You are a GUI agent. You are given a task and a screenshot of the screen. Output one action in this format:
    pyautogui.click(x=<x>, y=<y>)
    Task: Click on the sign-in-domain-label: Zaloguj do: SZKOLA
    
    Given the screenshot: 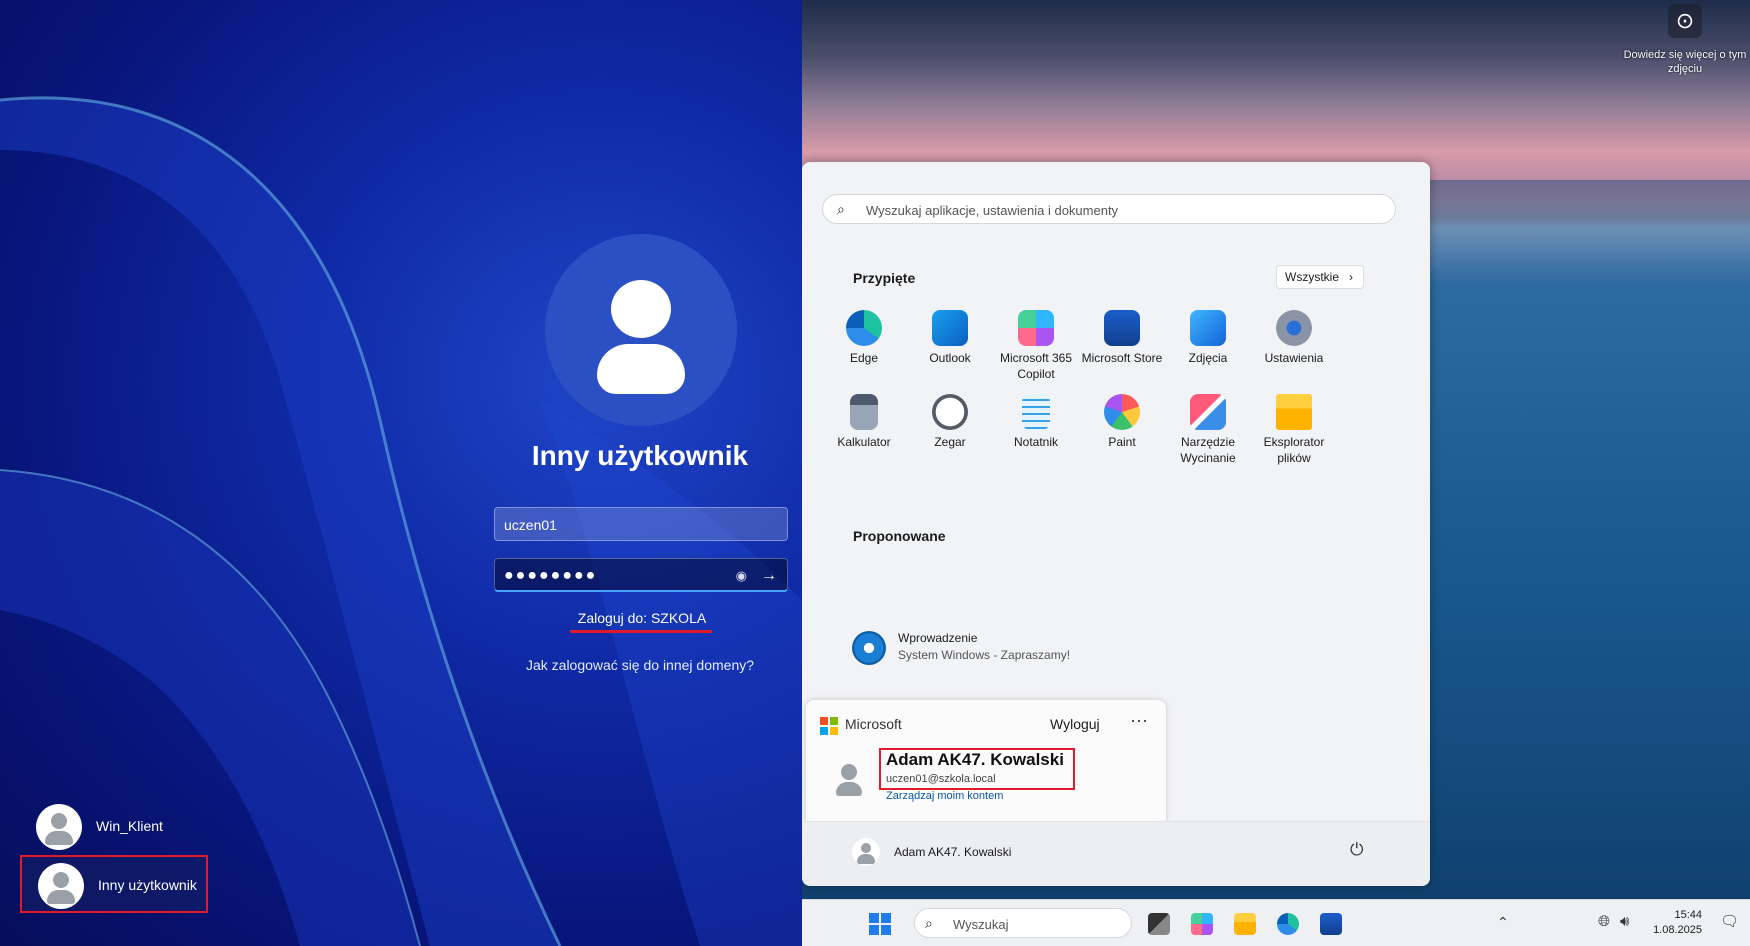 What is the action you would take?
    pyautogui.click(x=642, y=618)
    